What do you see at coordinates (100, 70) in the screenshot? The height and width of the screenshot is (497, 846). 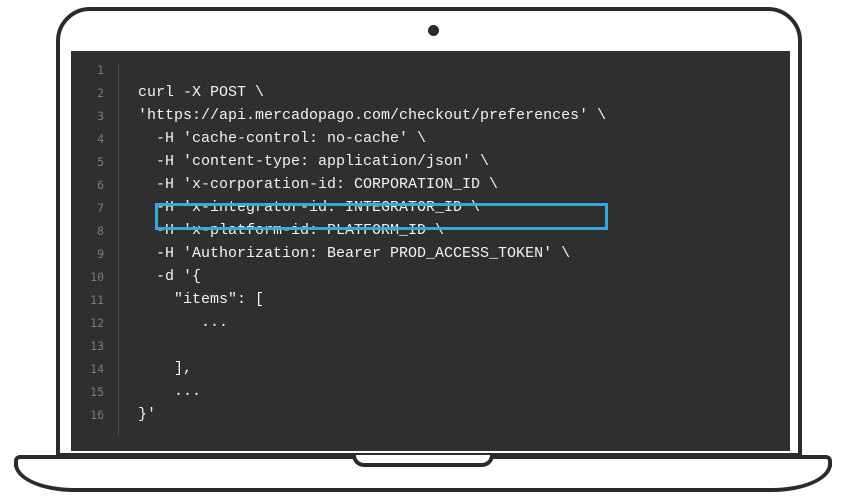 I see `line-number: 1` at bounding box center [100, 70].